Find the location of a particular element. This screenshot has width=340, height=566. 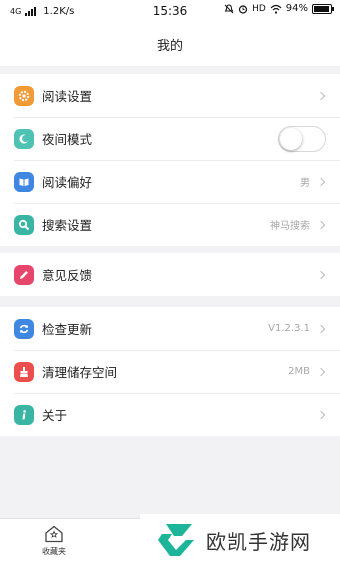

page-title: 我的 is located at coordinates (169, 46).